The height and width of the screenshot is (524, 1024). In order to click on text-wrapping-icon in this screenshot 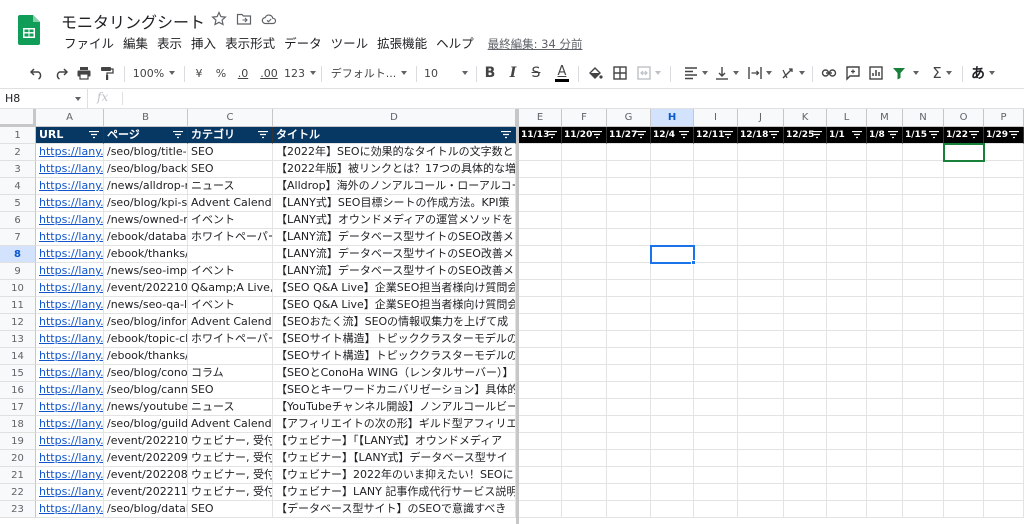, I will do `click(759, 73)`.